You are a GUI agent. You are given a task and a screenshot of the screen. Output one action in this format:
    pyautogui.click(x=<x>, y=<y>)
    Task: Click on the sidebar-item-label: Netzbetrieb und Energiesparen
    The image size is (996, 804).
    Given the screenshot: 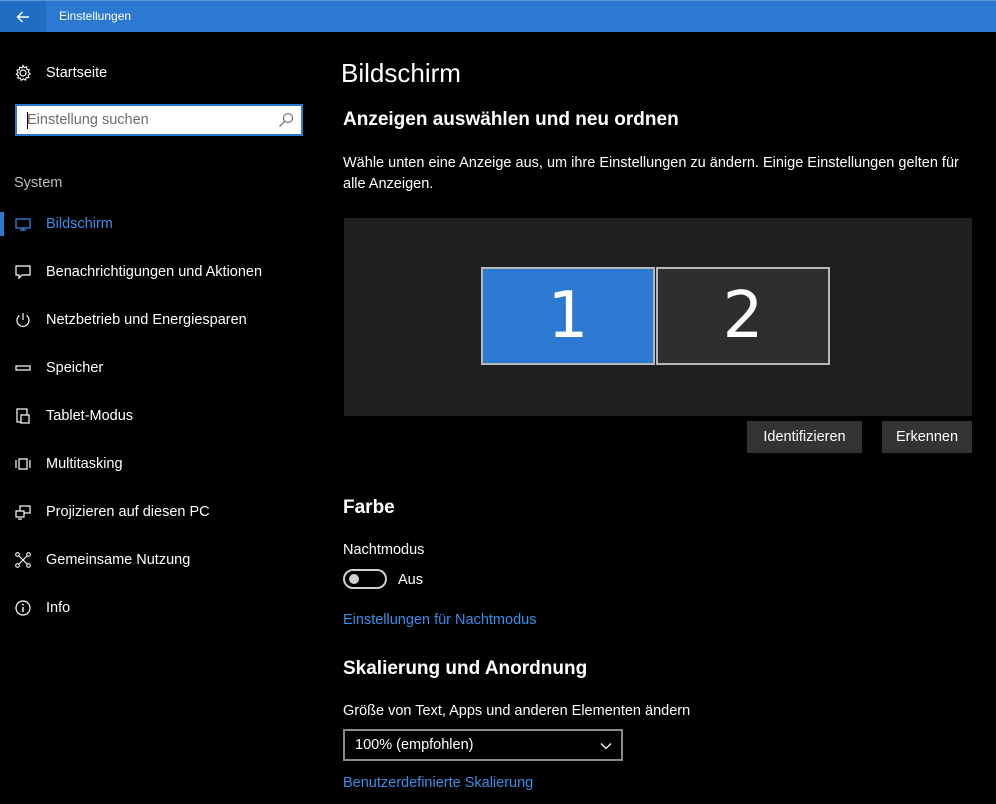 What is the action you would take?
    pyautogui.click(x=146, y=320)
    